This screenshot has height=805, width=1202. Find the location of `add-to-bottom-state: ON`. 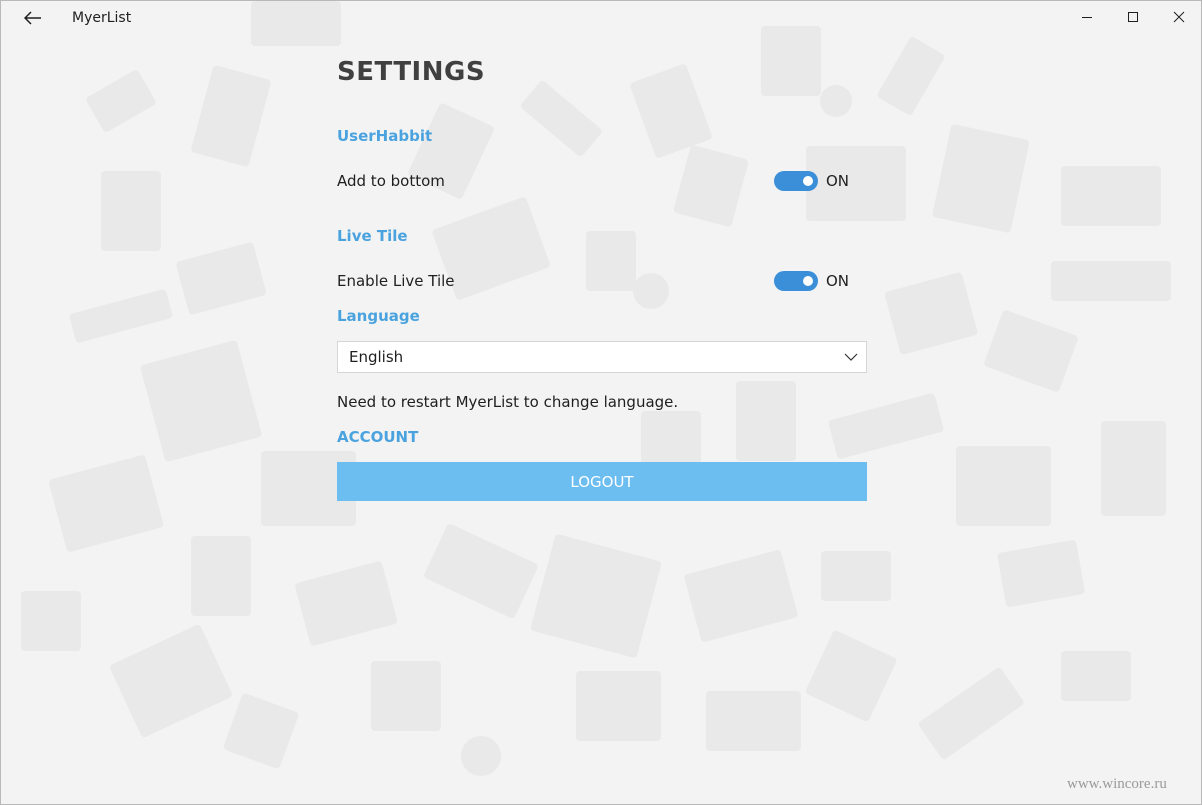

add-to-bottom-state: ON is located at coordinates (838, 181).